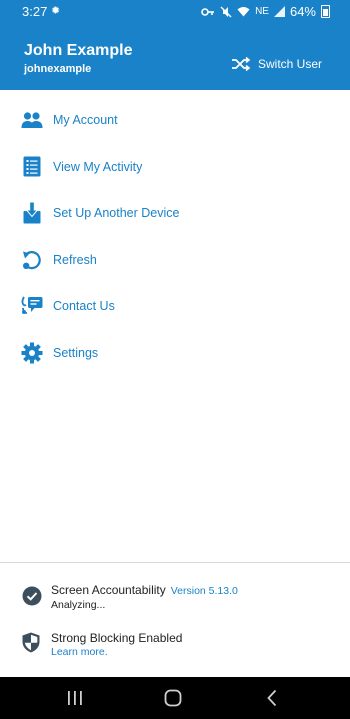 Image resolution: width=350 pixels, height=719 pixels. Describe the element at coordinates (175, 167) in the screenshot. I see `menu-item-view-activity: View My Activity` at that location.